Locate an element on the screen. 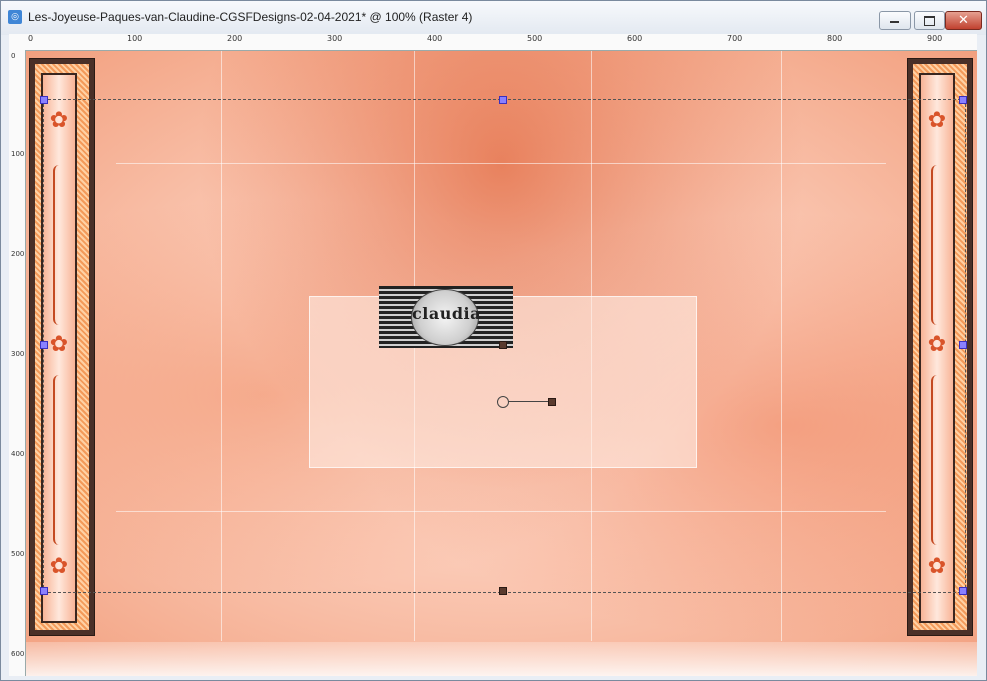  watermark-emblem: claudia is located at coordinates (446, 317).